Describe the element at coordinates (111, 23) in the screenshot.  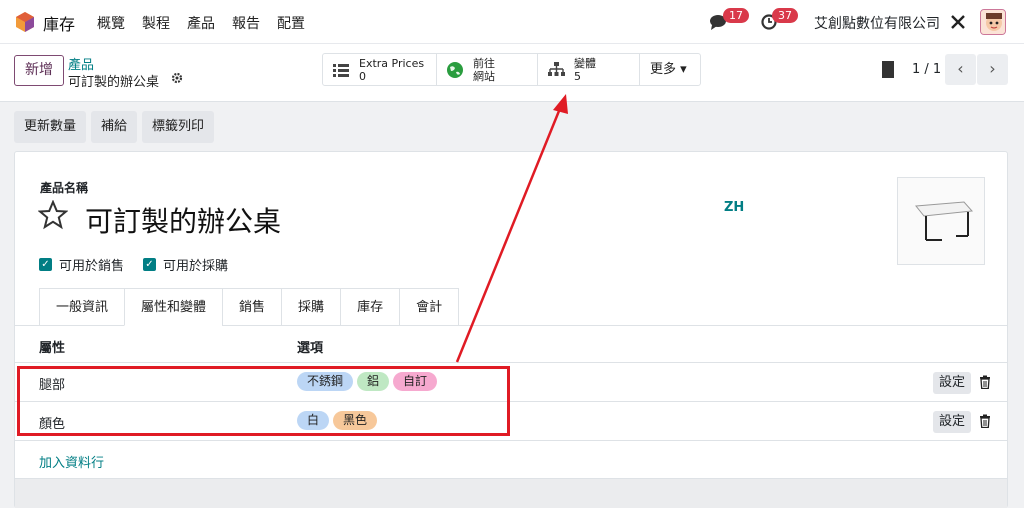
I see `menu-item-overview: 概覽` at that location.